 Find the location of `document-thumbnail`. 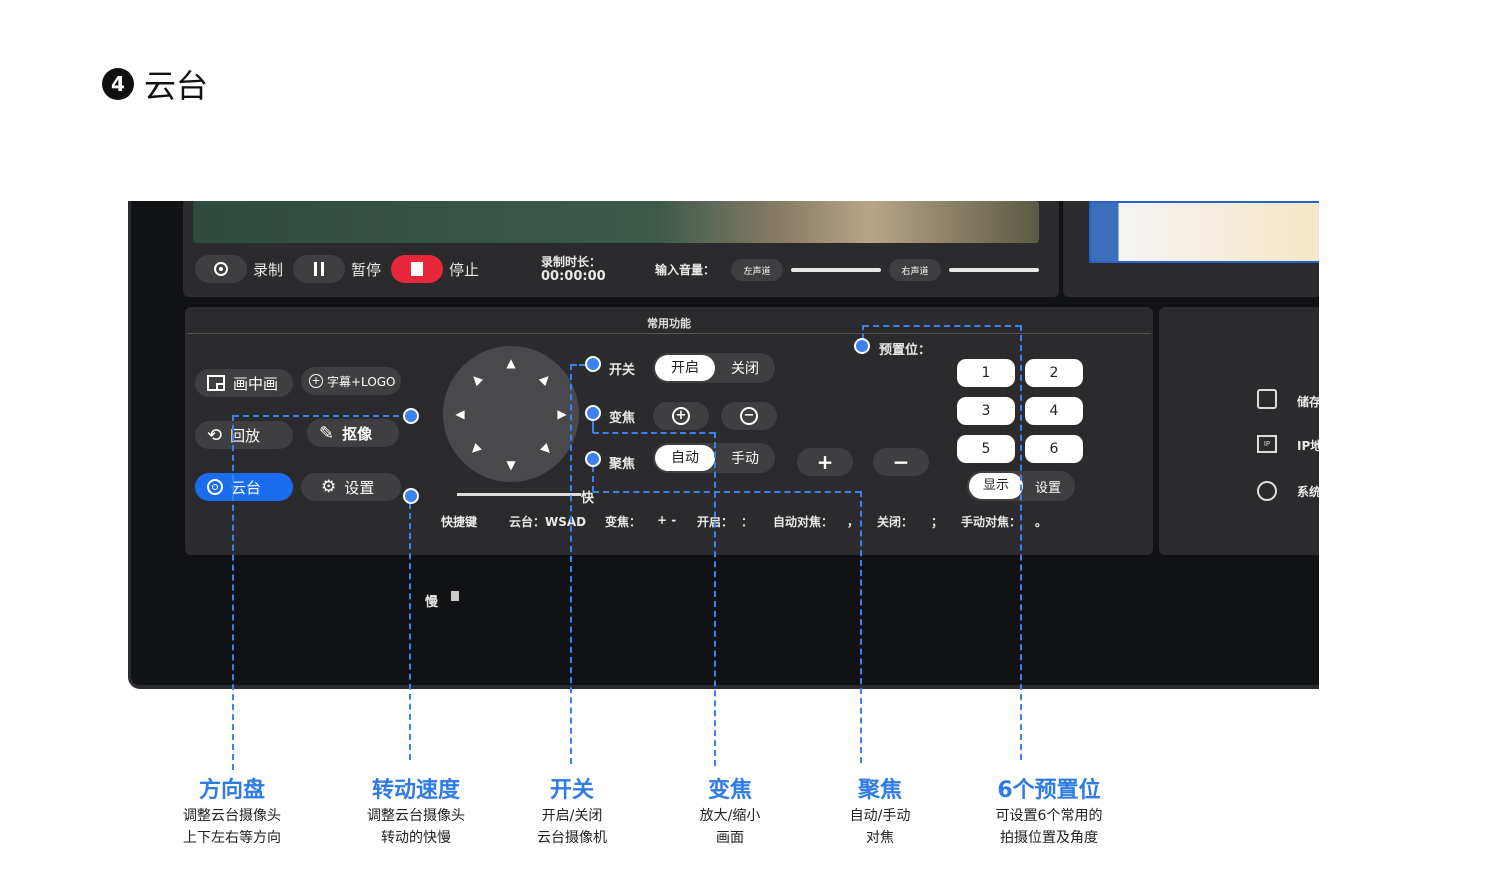

document-thumbnail is located at coordinates (1204, 232).